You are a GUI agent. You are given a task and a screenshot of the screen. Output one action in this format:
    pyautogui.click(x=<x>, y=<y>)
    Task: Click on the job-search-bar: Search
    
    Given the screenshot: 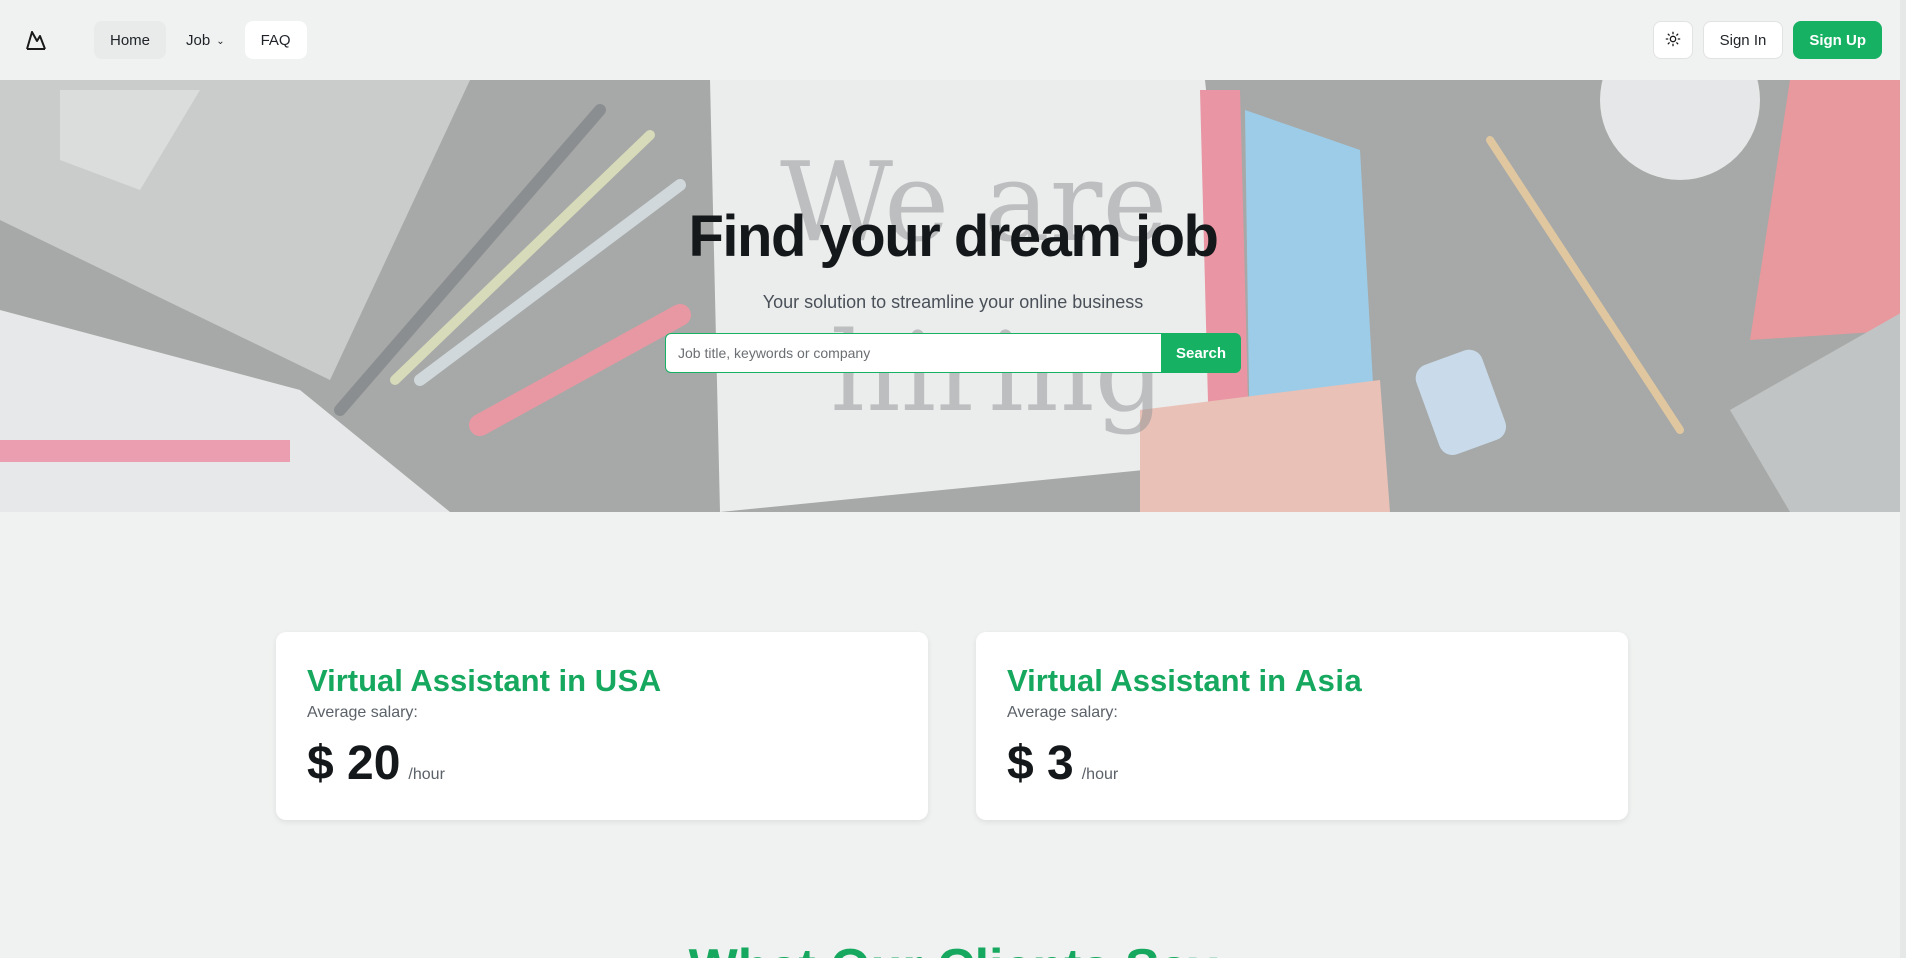 What is the action you would take?
    pyautogui.click(x=953, y=353)
    